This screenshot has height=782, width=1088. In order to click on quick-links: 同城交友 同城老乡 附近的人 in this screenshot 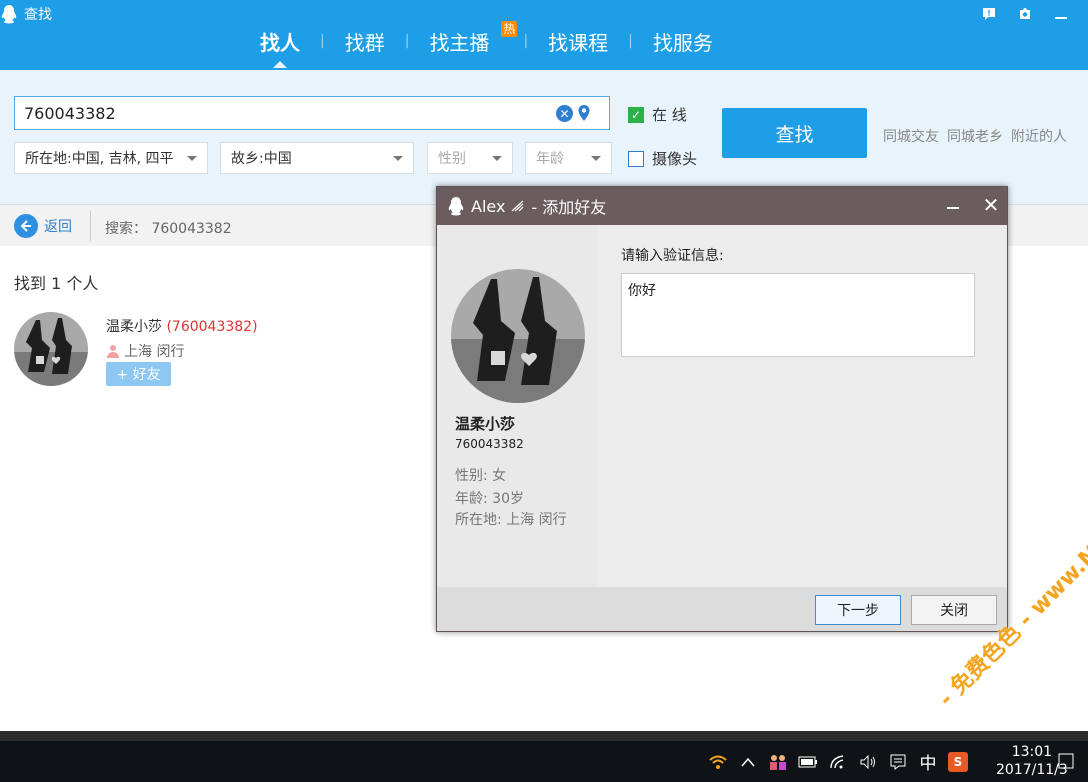, I will do `click(975, 136)`.